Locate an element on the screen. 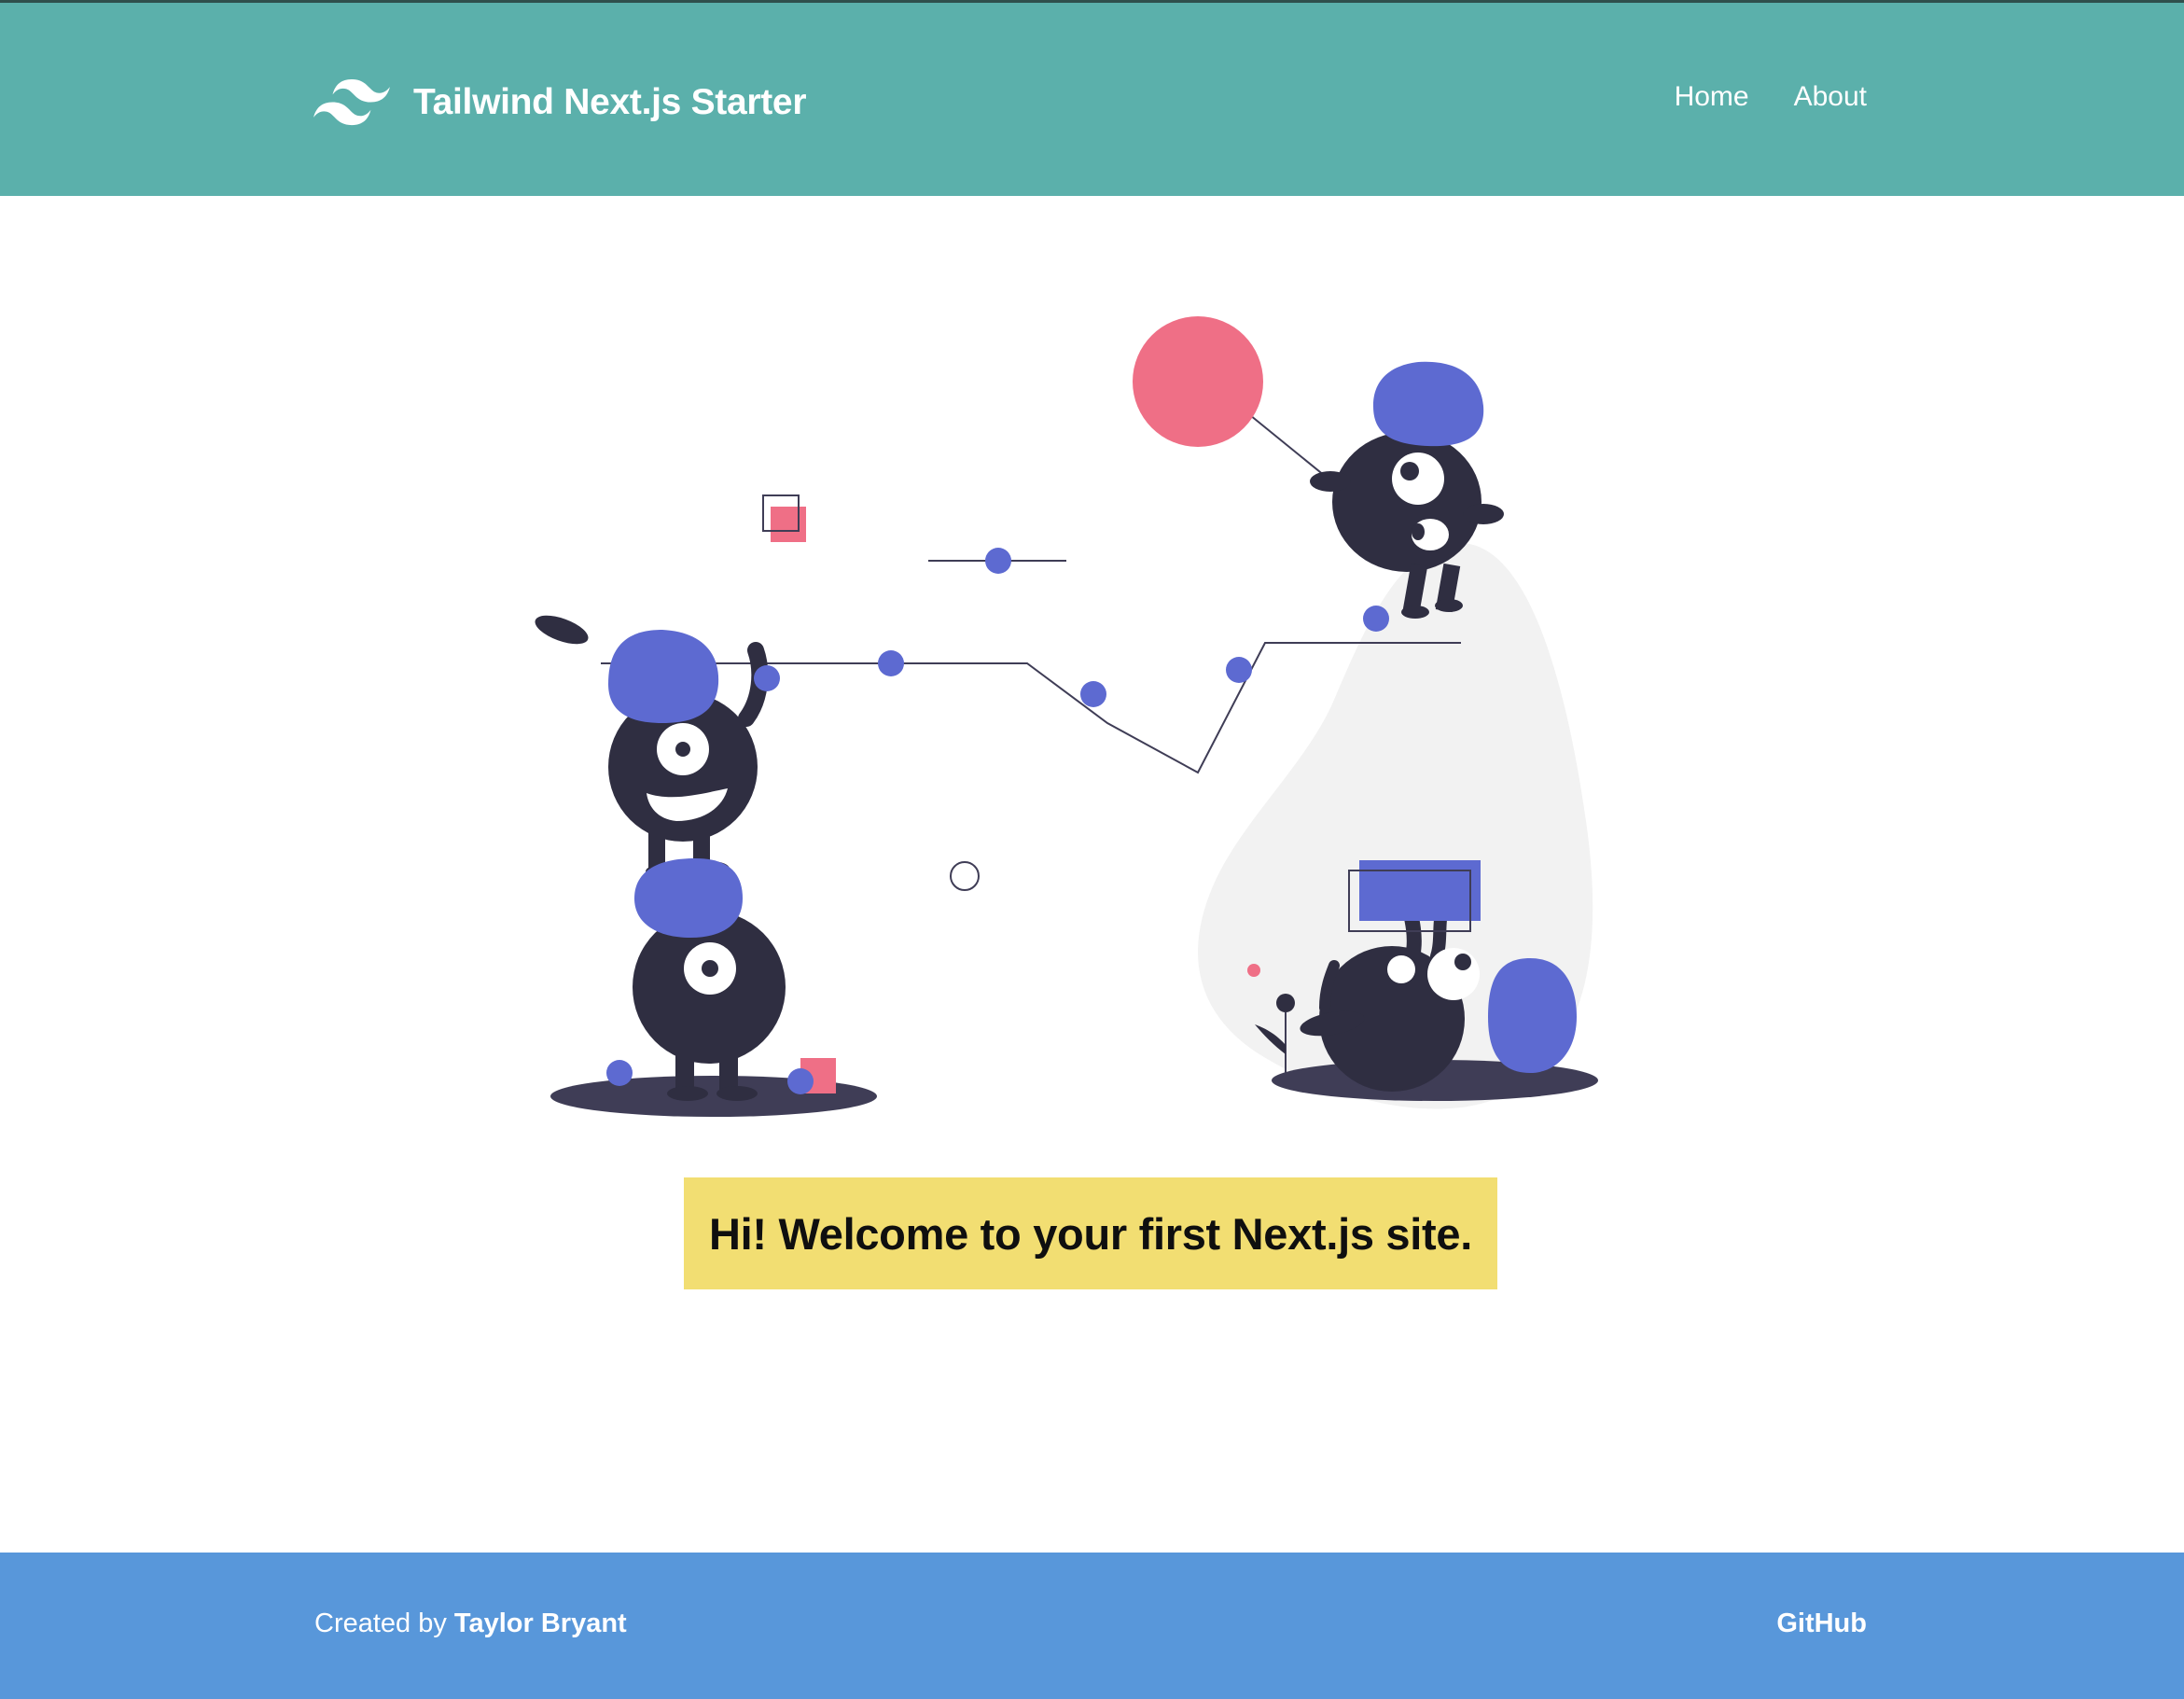 Image resolution: width=2184 pixels, height=1699 pixels. welcome-heading: Hi! Welcome to your first Next.js site. is located at coordinates (1090, 1233).